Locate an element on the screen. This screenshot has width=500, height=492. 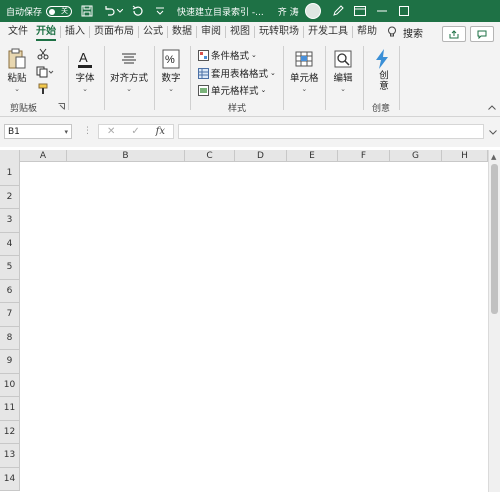
column-header-b: B is located at coordinates (126, 156).